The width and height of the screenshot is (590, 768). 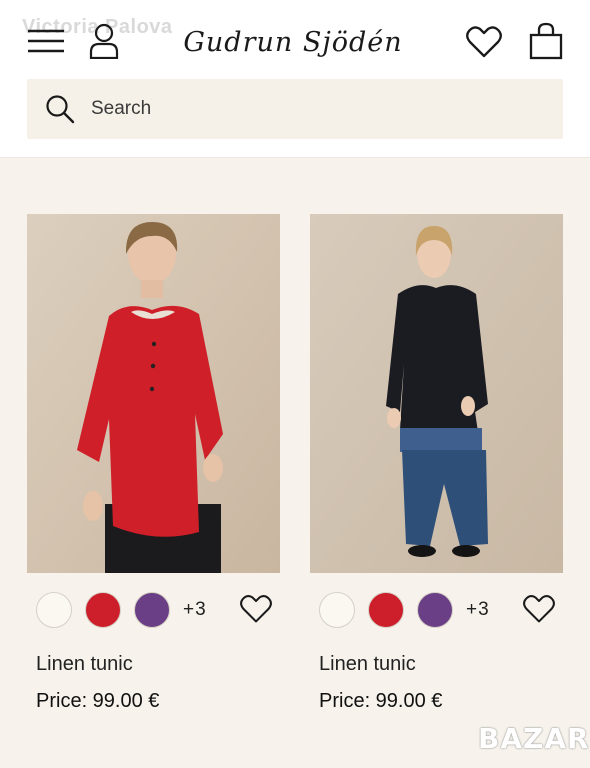 What do you see at coordinates (546, 41) in the screenshot?
I see `shopping-bag-icon` at bounding box center [546, 41].